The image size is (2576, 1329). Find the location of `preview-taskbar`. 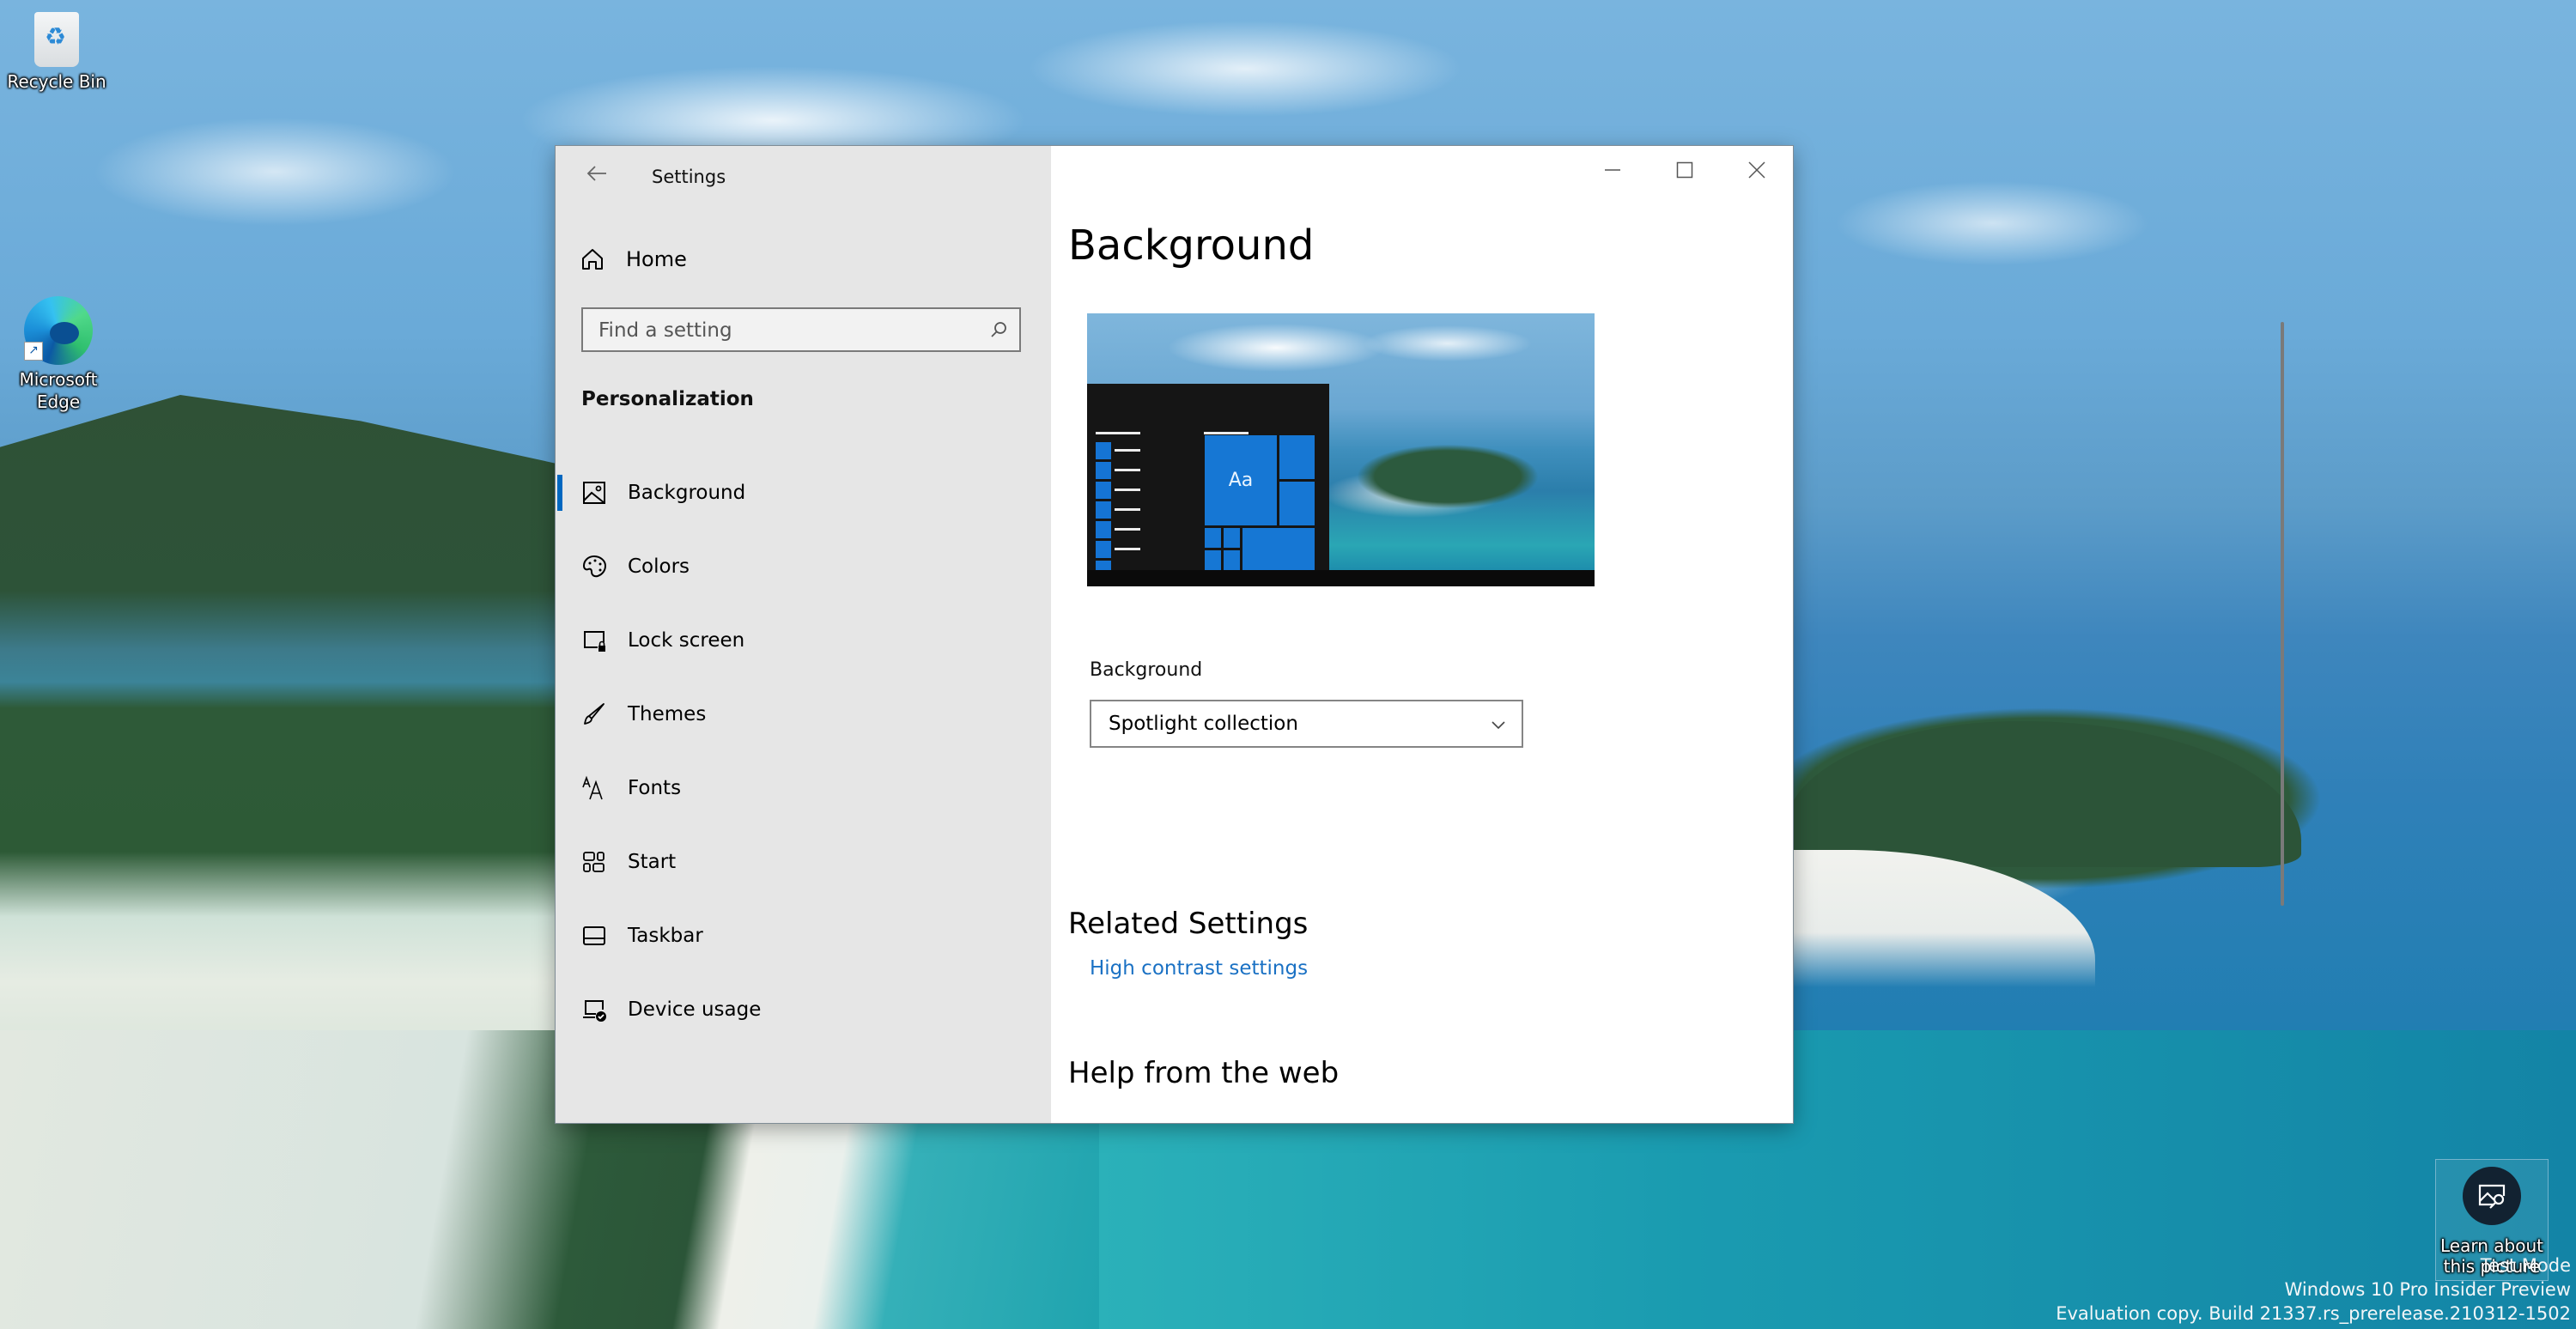

preview-taskbar is located at coordinates (1341, 578).